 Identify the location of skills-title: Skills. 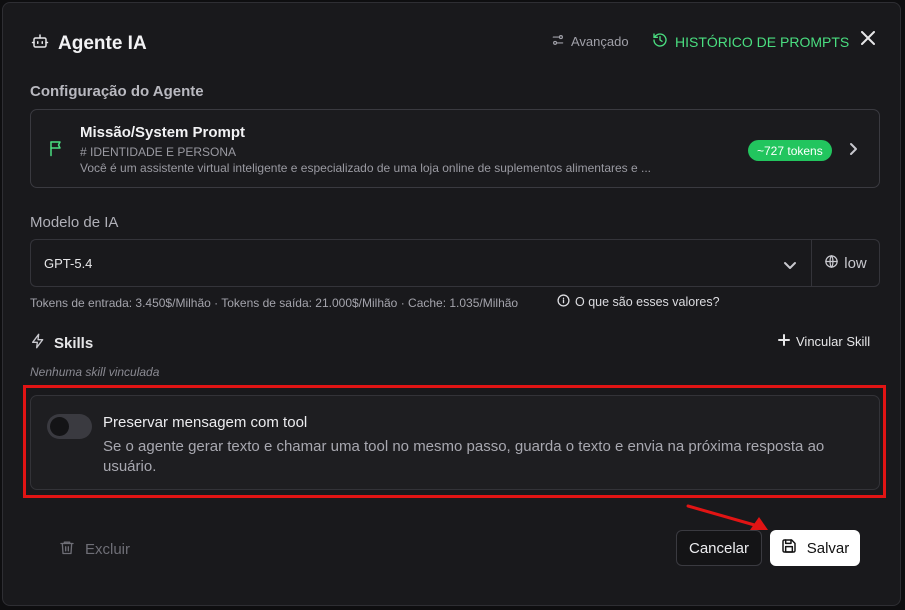
(74, 343).